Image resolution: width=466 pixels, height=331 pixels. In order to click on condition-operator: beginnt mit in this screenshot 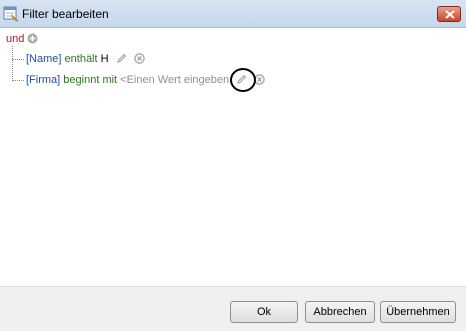, I will do `click(90, 80)`.